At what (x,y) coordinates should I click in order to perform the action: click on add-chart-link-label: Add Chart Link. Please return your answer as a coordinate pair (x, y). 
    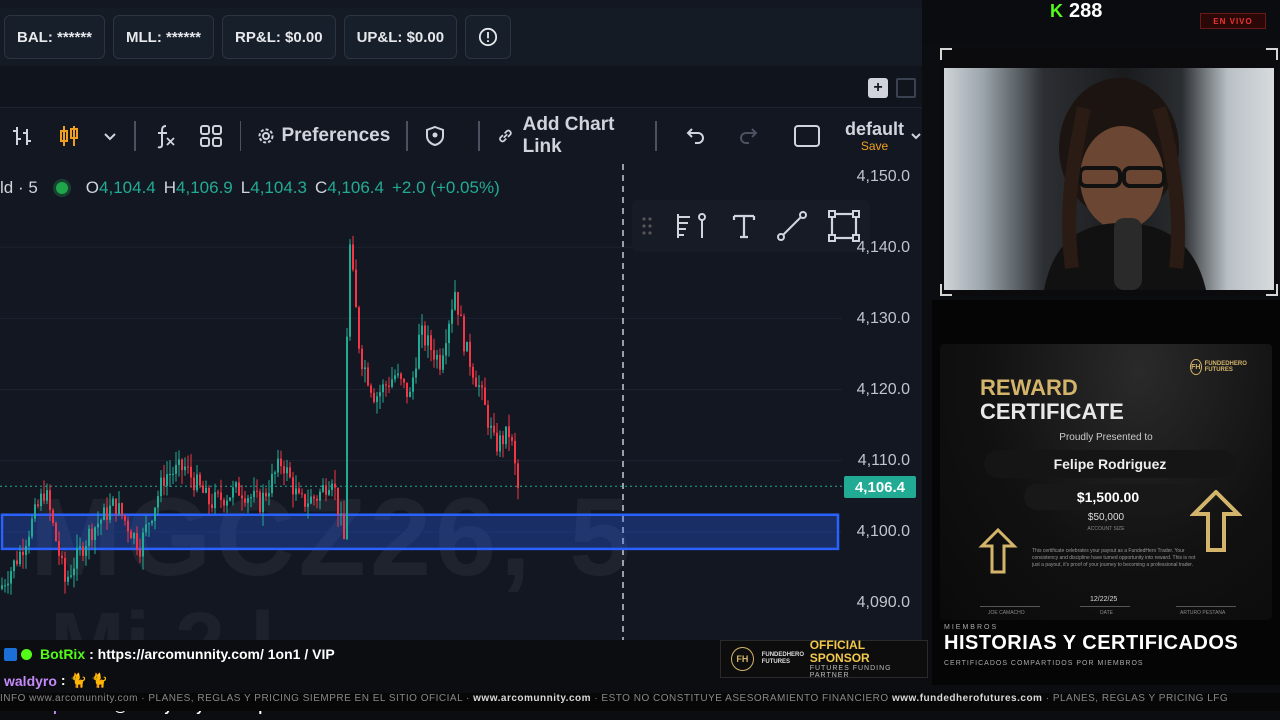
    Looking at the image, I should click on (568, 135).